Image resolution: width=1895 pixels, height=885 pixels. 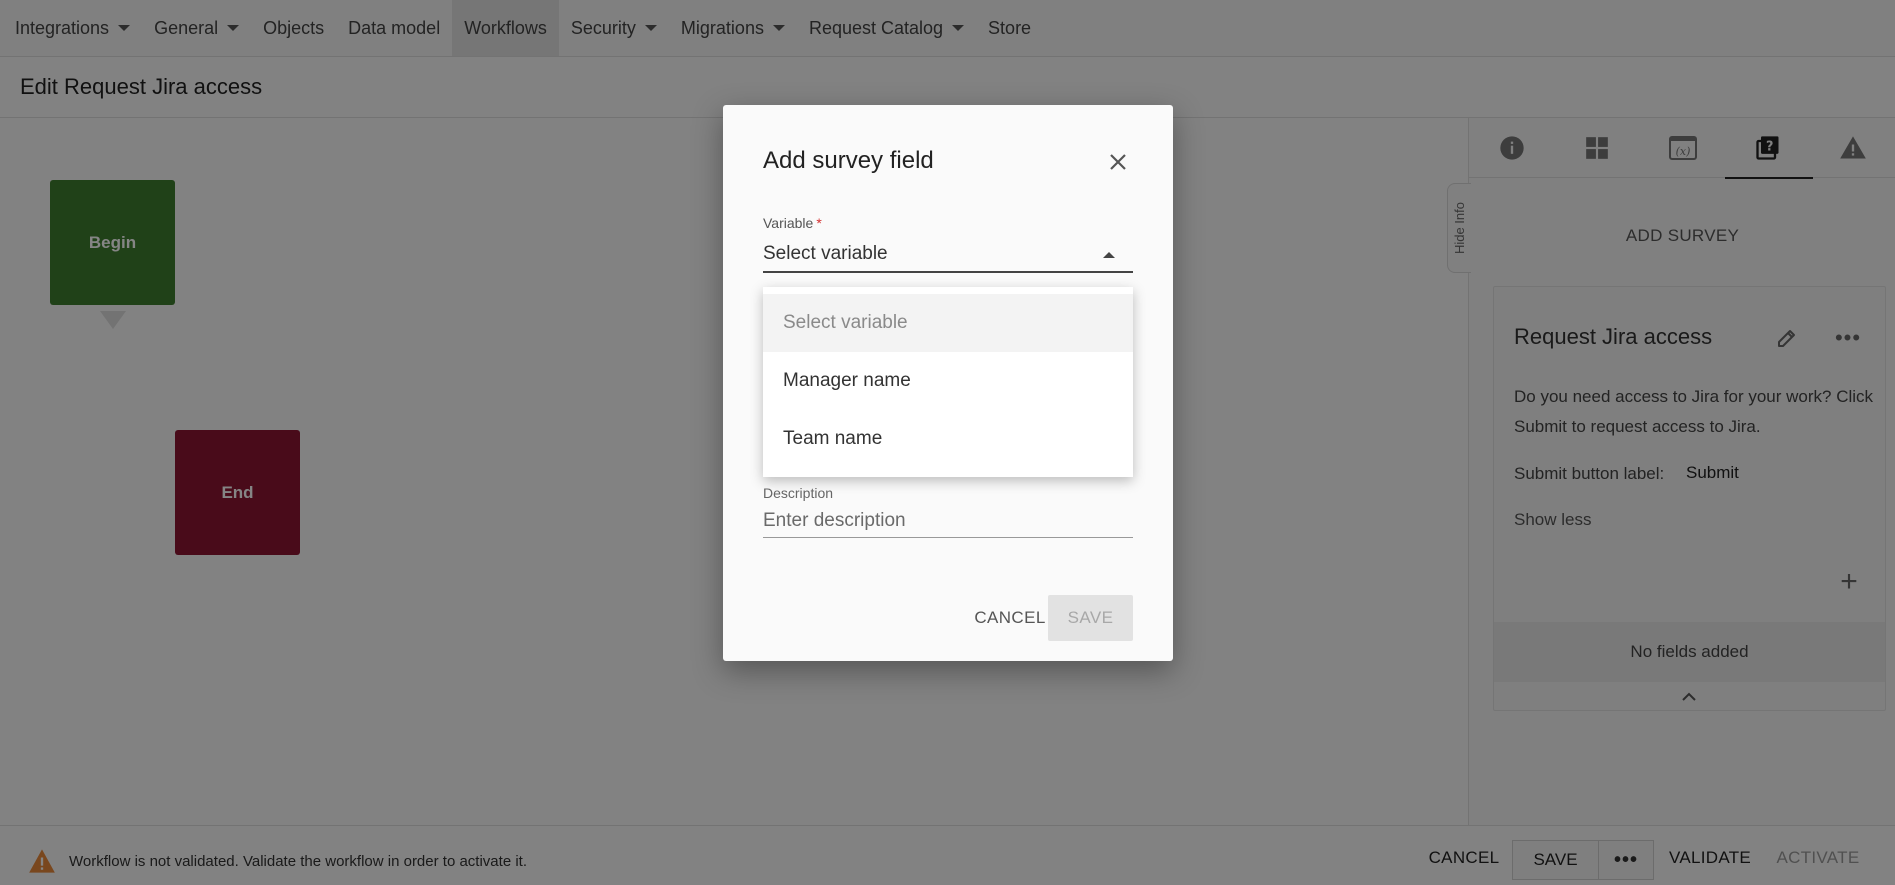 I want to click on menu-item-team-name: Team name, so click(x=948, y=439).